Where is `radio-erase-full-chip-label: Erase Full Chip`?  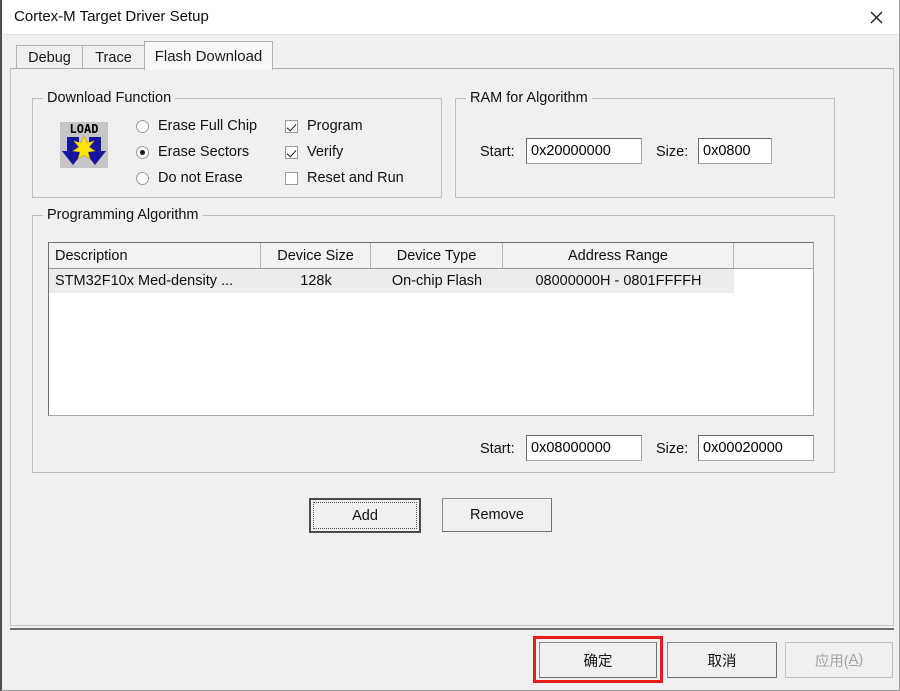
radio-erase-full-chip-label: Erase Full Chip is located at coordinates (208, 126).